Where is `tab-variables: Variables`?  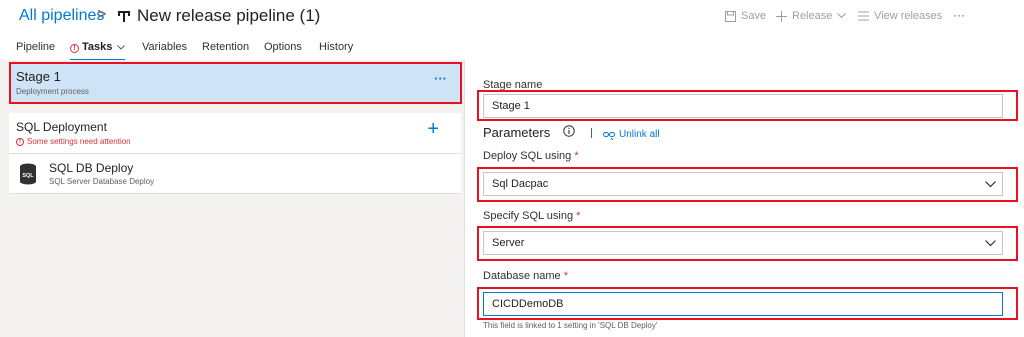
tab-variables: Variables is located at coordinates (164, 47).